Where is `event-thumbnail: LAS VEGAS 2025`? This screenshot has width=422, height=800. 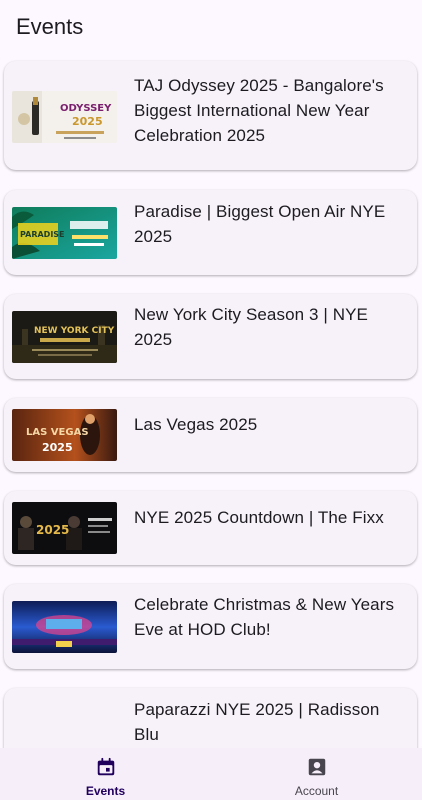
event-thumbnail: LAS VEGAS 2025 is located at coordinates (64, 435).